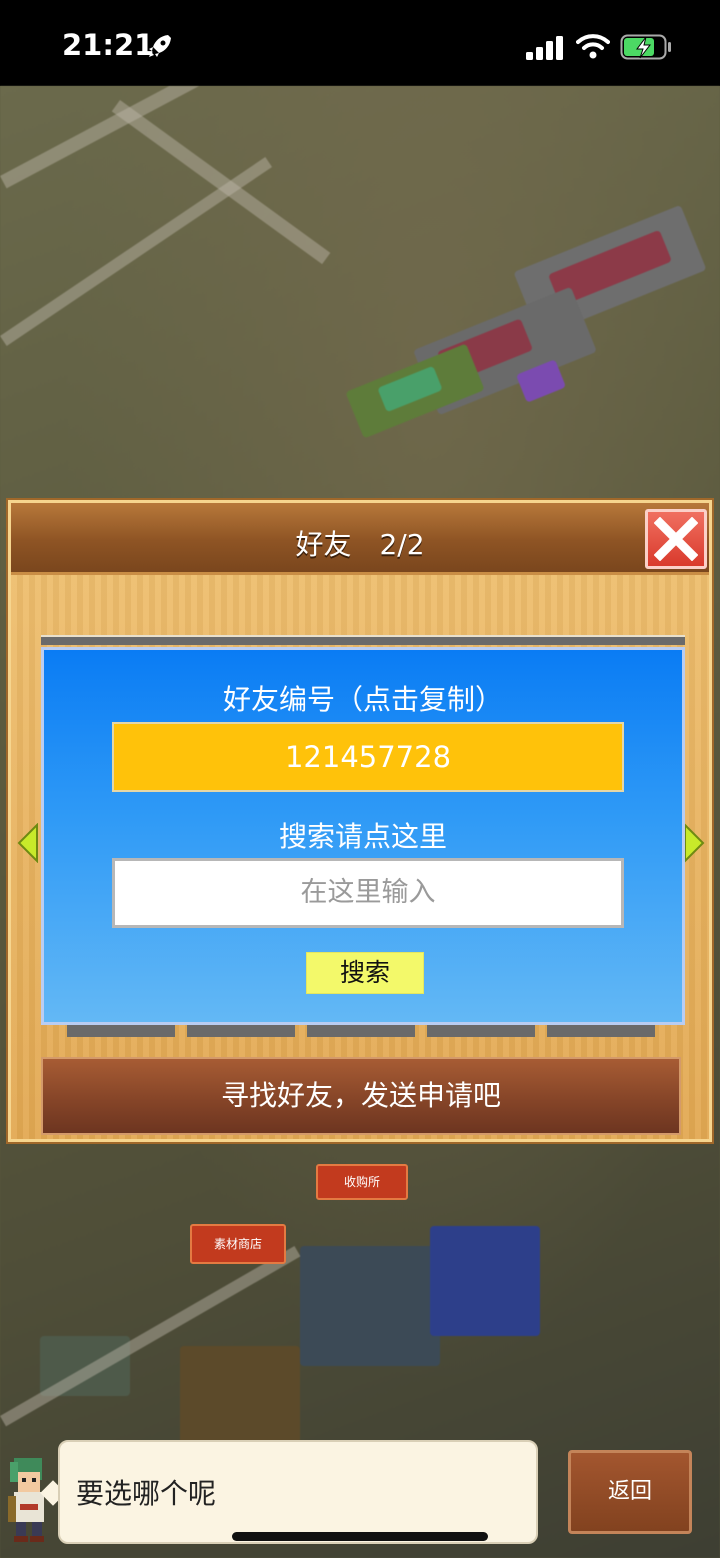 Image resolution: width=720 pixels, height=1558 pixels. Describe the element at coordinates (360, 544) in the screenshot. I see `dialog-title: 好友 2/2` at that location.